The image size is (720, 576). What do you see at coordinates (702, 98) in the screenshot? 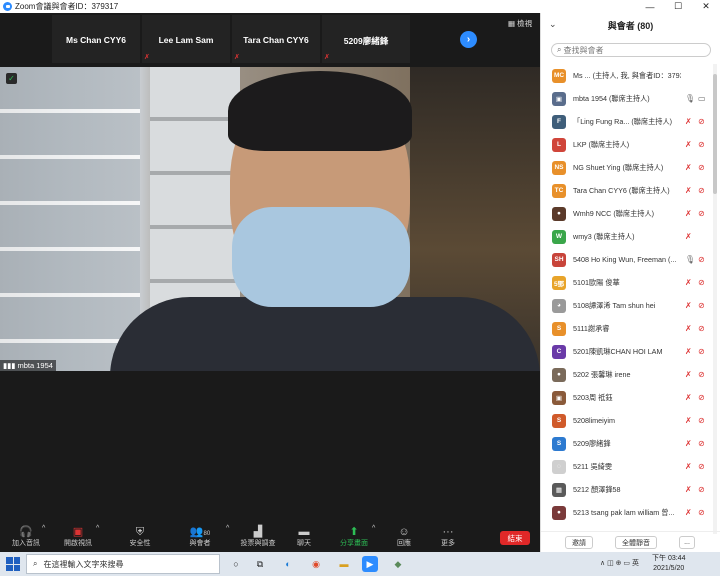
I see `camera-icon: ▭` at bounding box center [702, 98].